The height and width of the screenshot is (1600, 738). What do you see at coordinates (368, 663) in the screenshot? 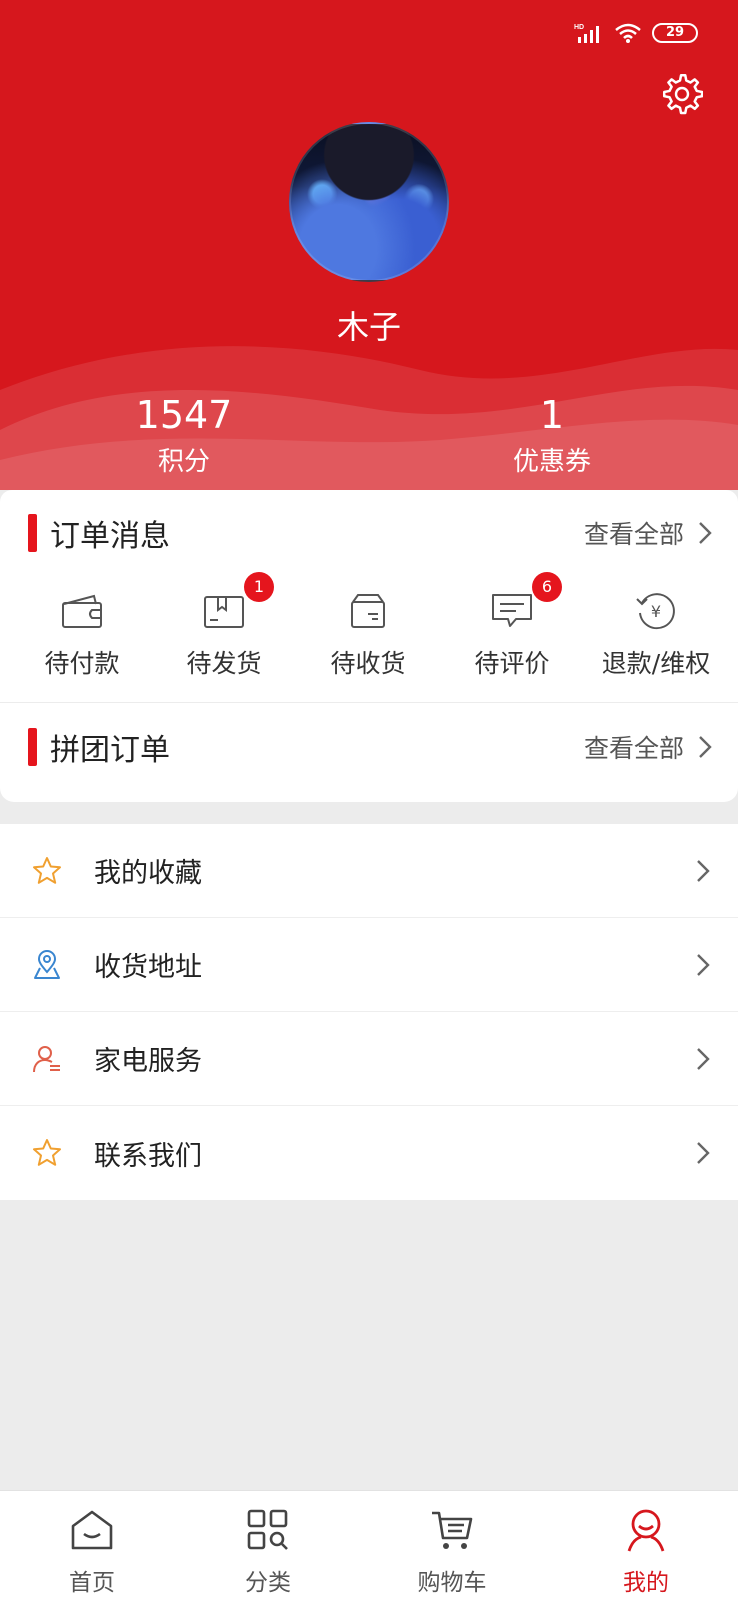
I see `order-status-label: 待收货` at bounding box center [368, 663].